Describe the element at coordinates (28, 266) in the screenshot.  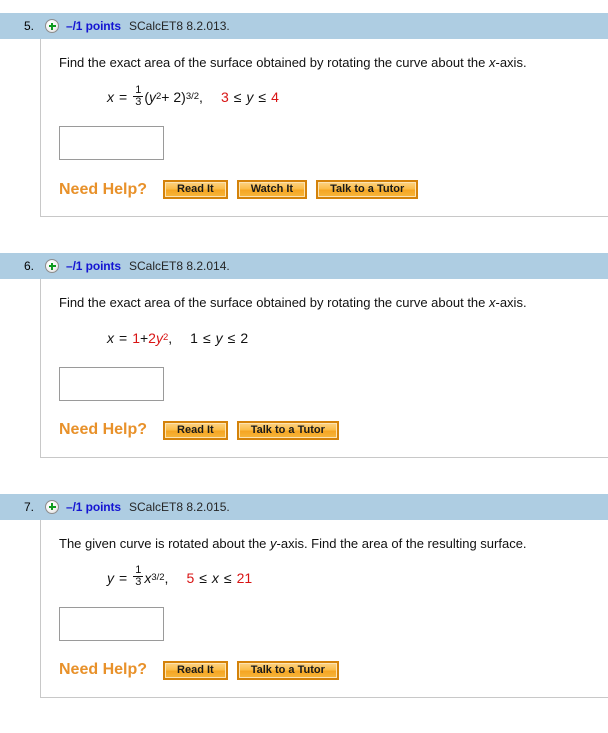
I see `problem-6-number: 6.` at that location.